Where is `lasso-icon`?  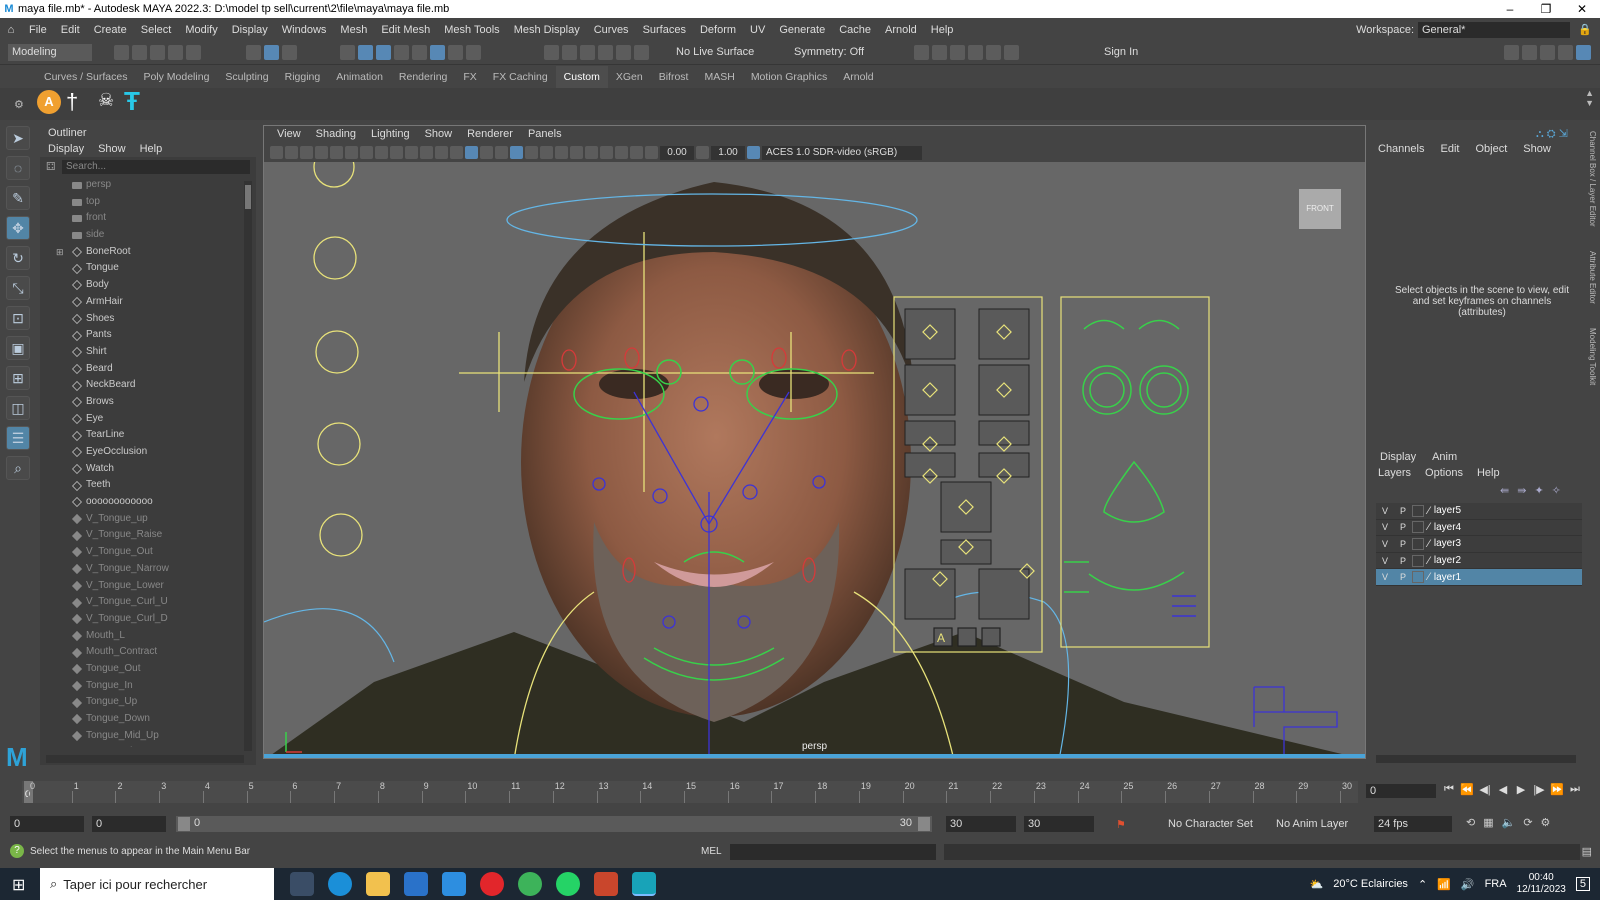 lasso-icon is located at coordinates (605, 52).